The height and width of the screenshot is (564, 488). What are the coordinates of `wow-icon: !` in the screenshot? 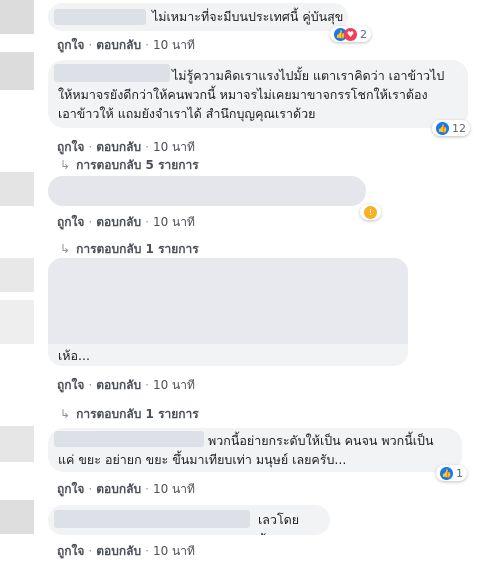 It's located at (370, 212).